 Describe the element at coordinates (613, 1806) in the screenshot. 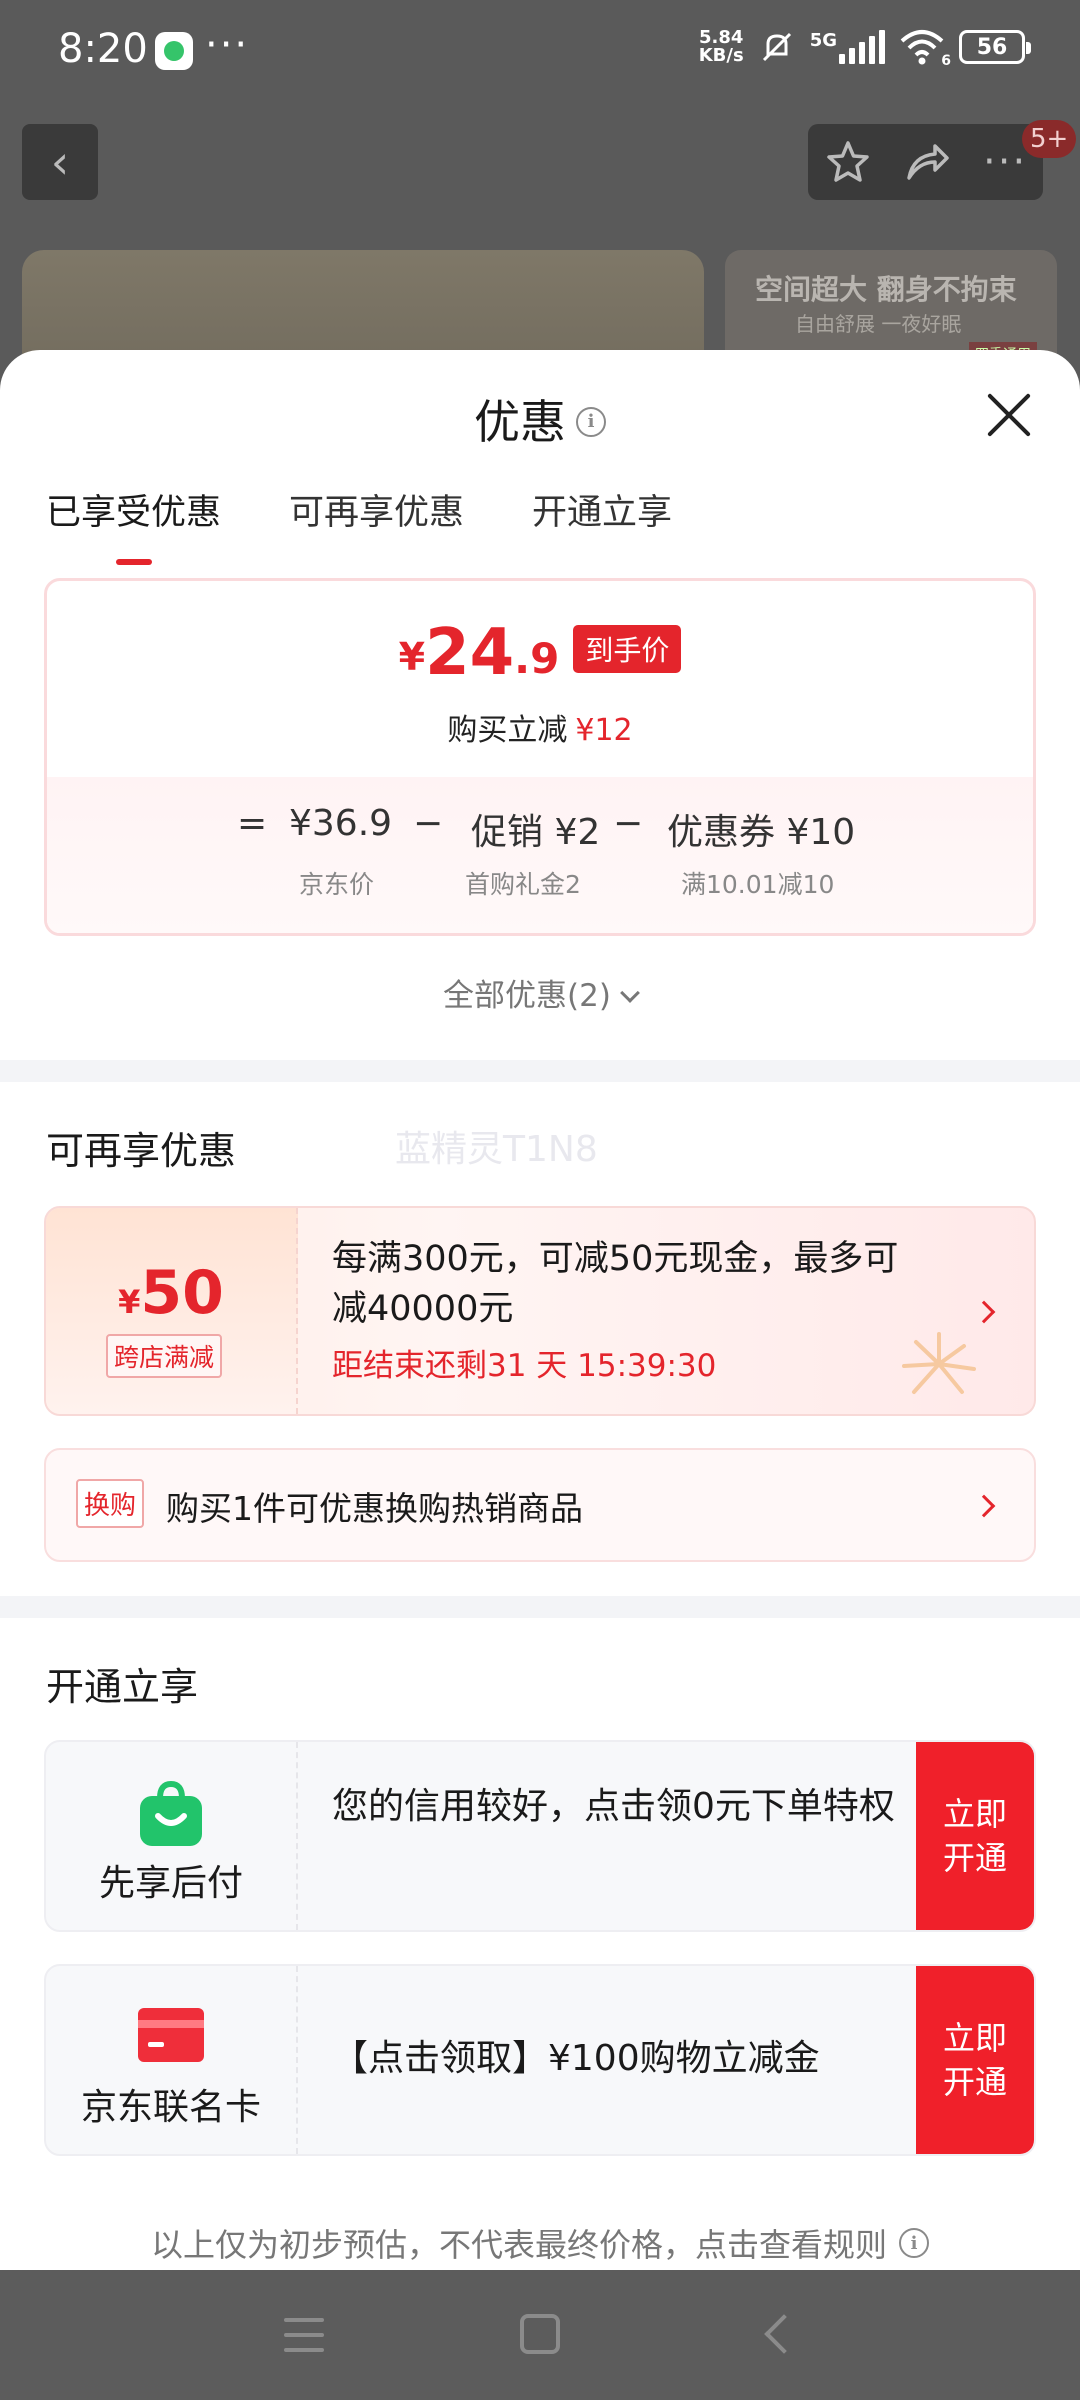

I see `pay-later-description: 您的信用较好，点击领0元下单特权` at that location.